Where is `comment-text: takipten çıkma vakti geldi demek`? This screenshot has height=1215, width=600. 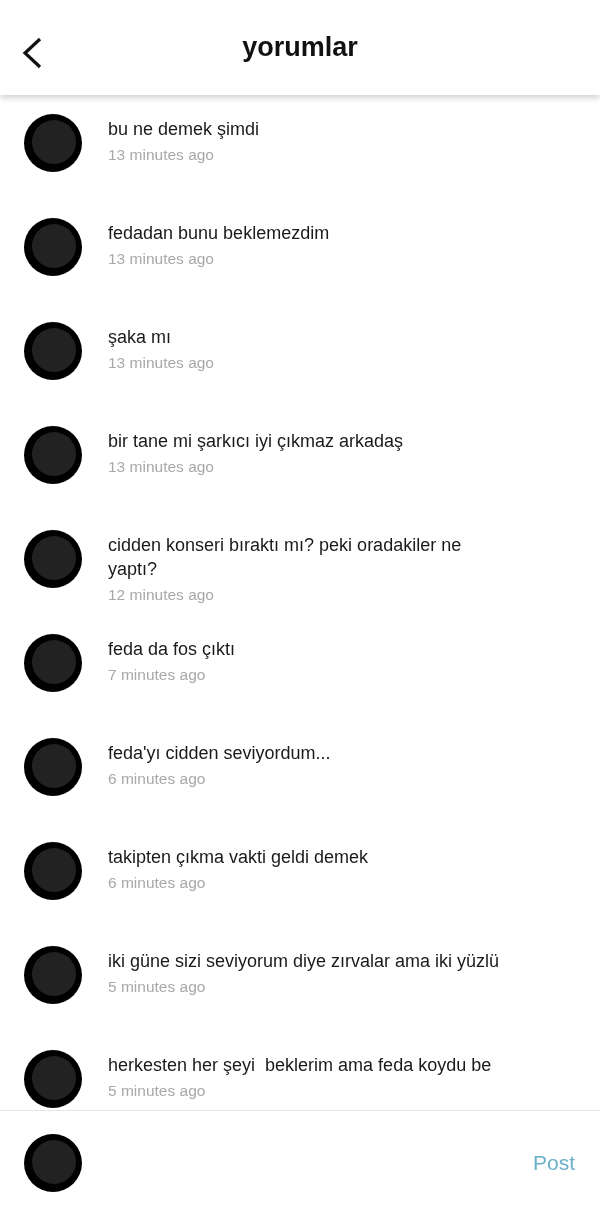
comment-text: takipten çıkma vakti geldi demek is located at coordinates (239, 857).